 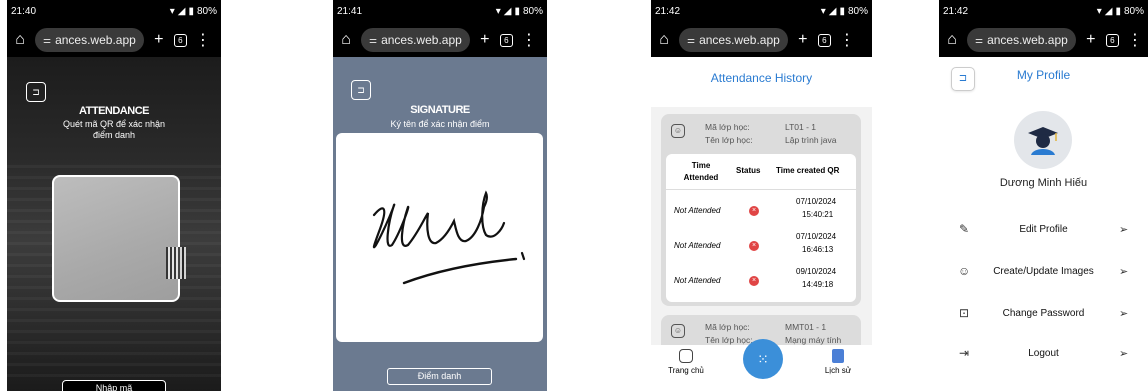 I want to click on nav-home-label: Trang chủ, so click(x=686, y=370).